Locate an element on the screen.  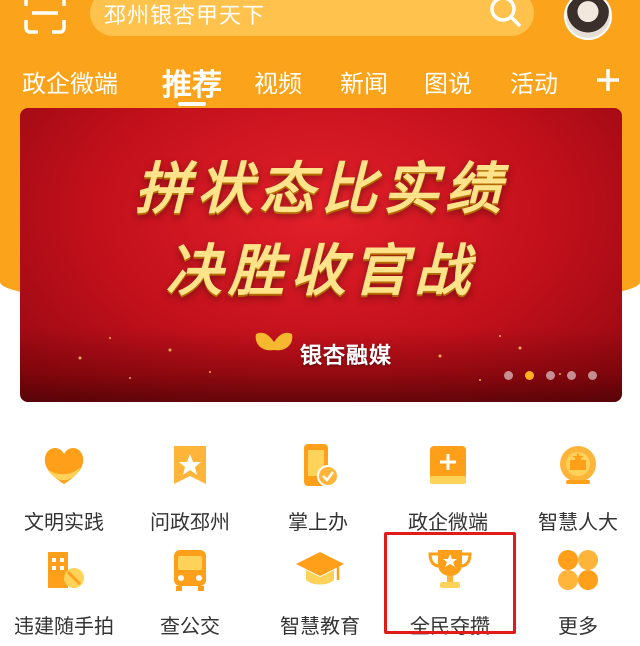
tab-news: 新闻 is located at coordinates (364, 81).